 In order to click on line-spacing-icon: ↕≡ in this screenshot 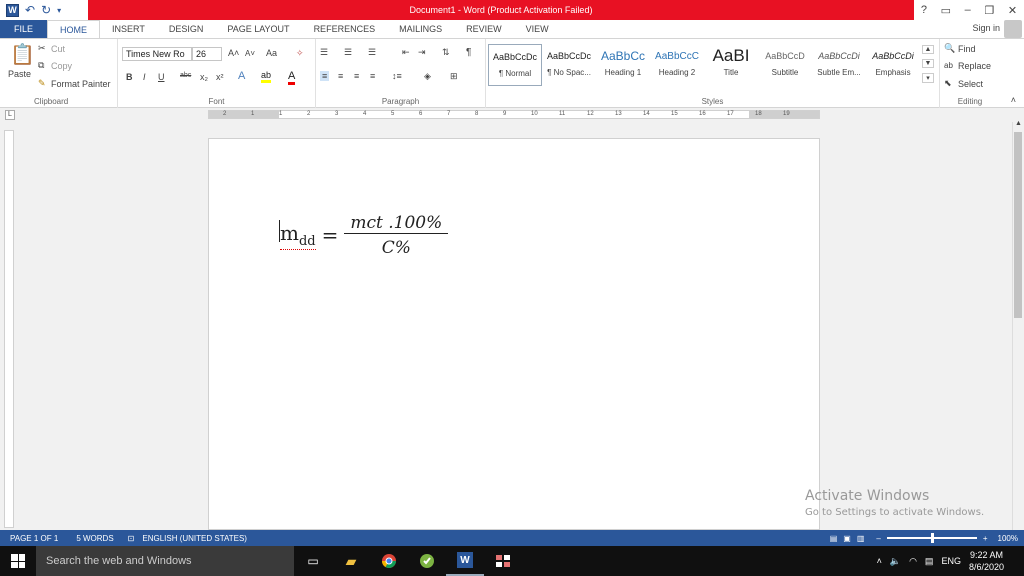, I will do `click(397, 76)`.